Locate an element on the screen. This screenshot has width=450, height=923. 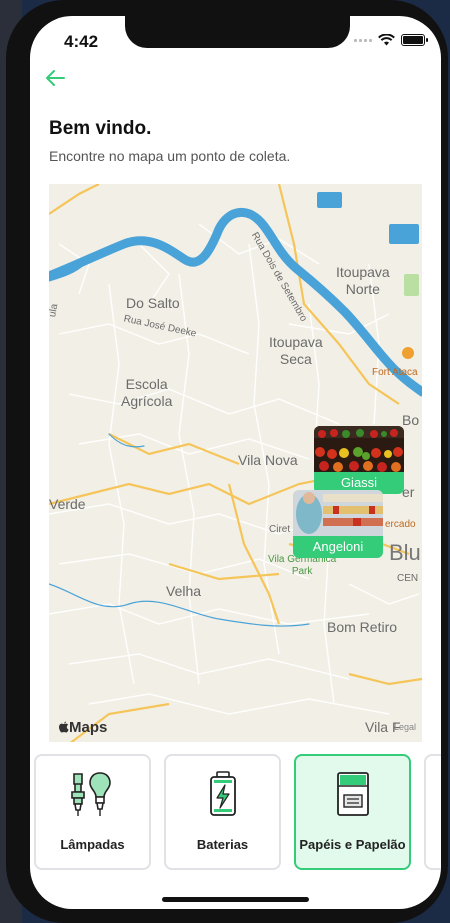
category-label-papeis: Papéis e Papelão is located at coordinates (352, 844).